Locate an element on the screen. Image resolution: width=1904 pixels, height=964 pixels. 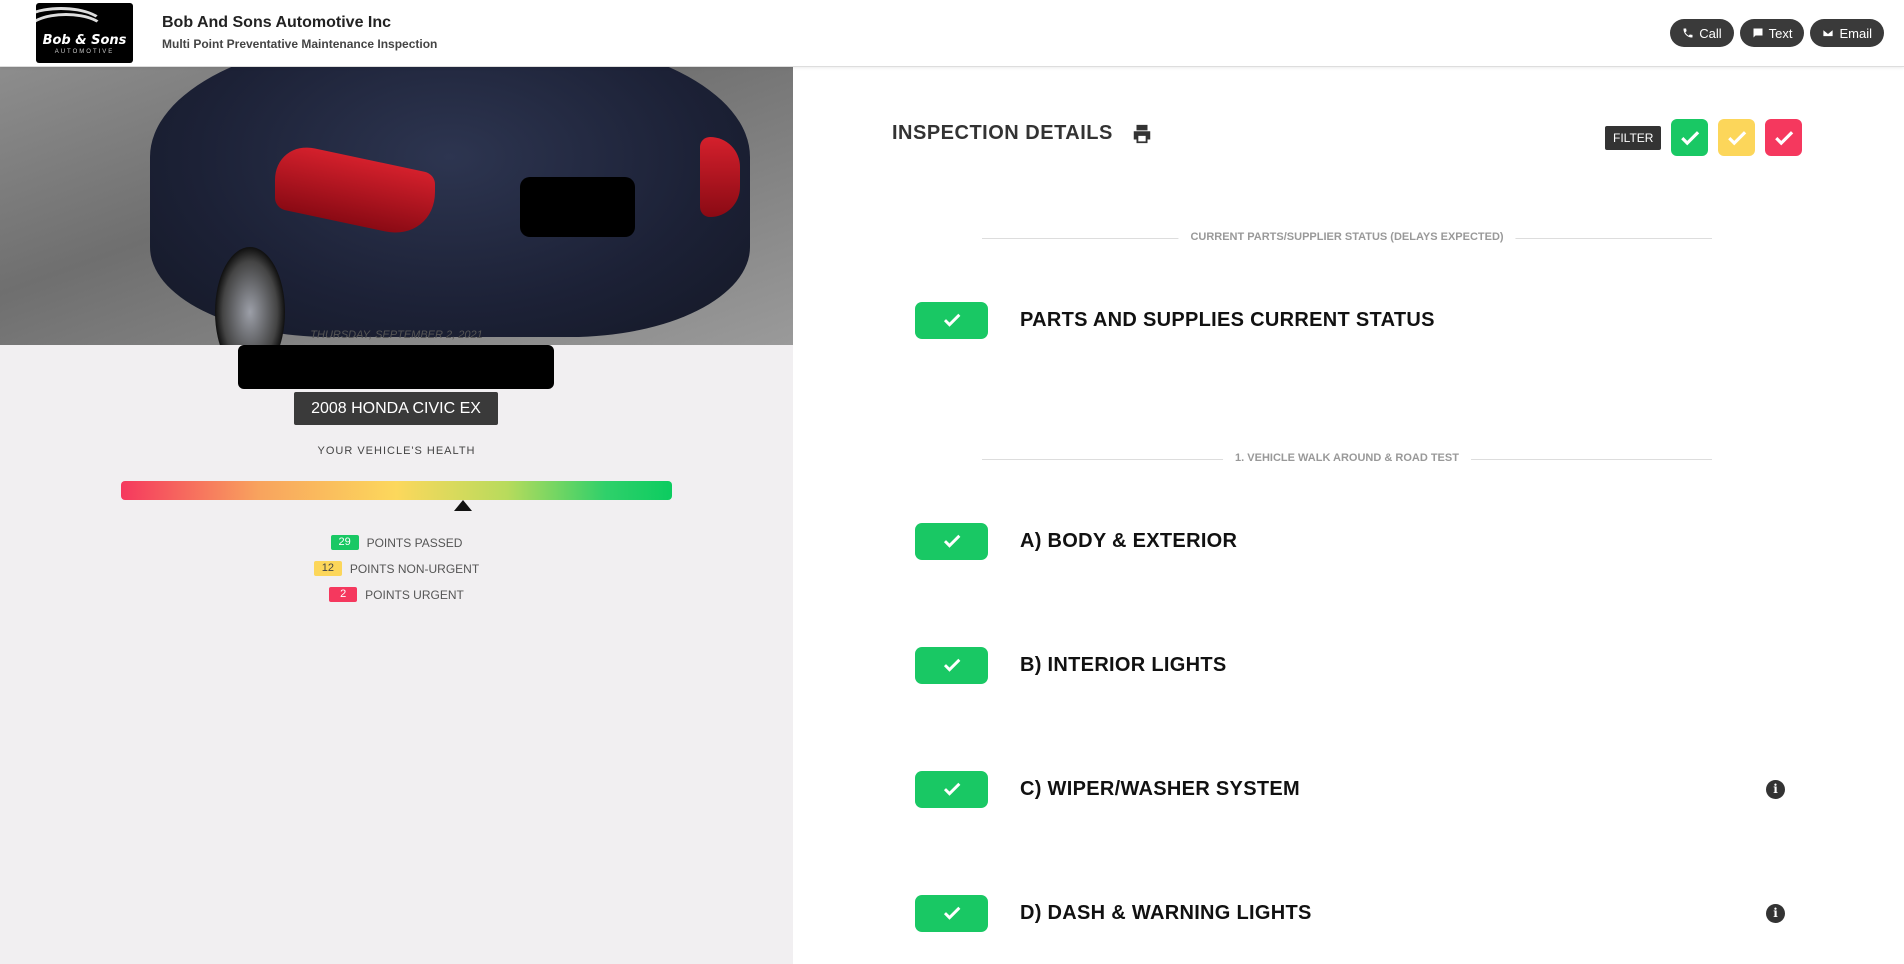
email-button: Email is located at coordinates (1847, 33).